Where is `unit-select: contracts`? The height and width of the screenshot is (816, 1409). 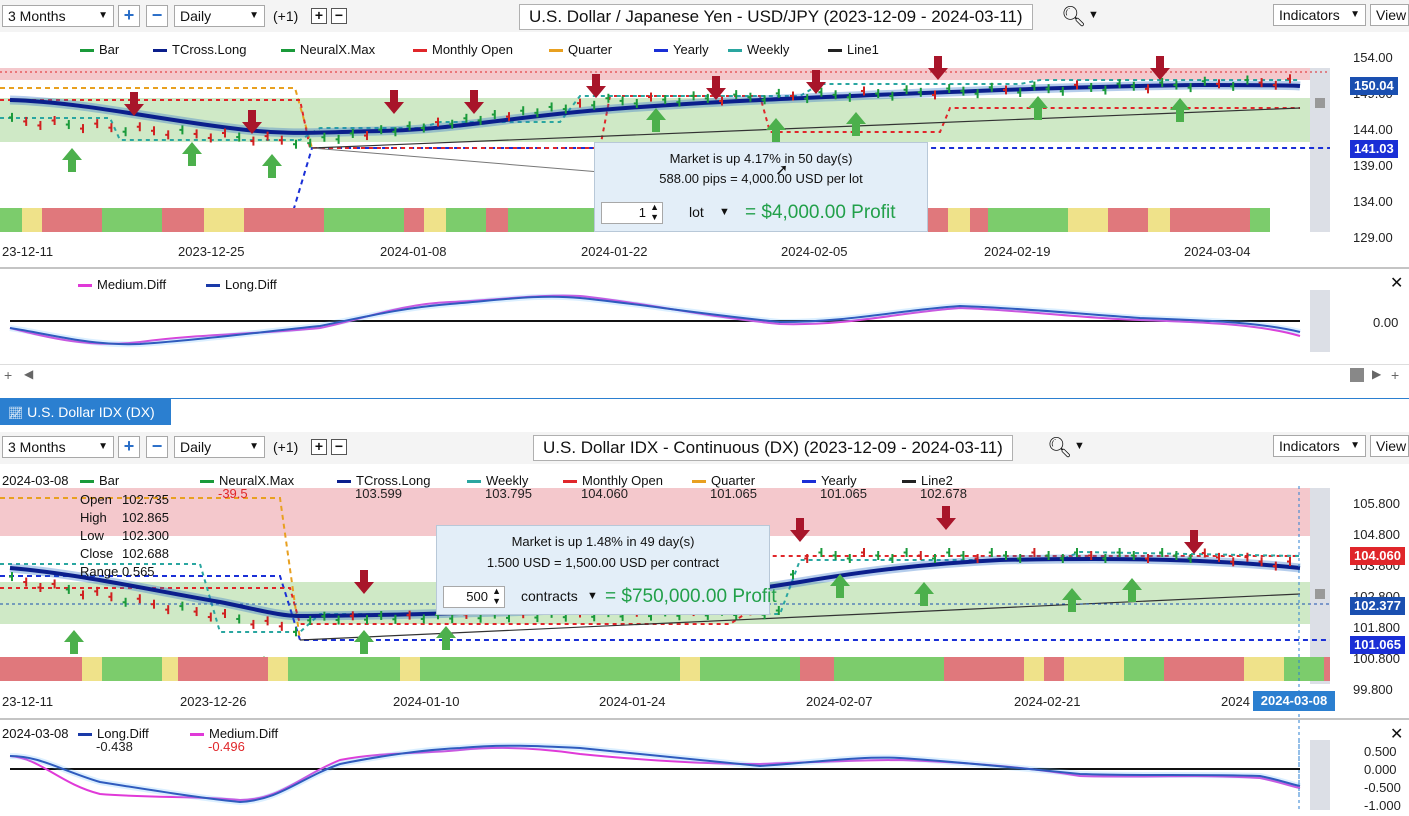 unit-select: contracts is located at coordinates (549, 596).